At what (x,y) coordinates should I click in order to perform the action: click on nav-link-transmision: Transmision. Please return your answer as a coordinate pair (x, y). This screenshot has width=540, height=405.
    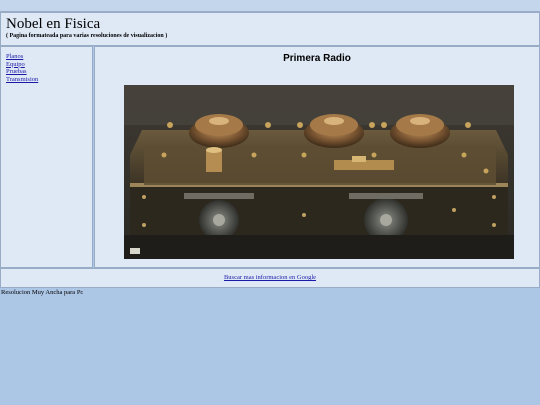
    Looking at the image, I should click on (22, 79).